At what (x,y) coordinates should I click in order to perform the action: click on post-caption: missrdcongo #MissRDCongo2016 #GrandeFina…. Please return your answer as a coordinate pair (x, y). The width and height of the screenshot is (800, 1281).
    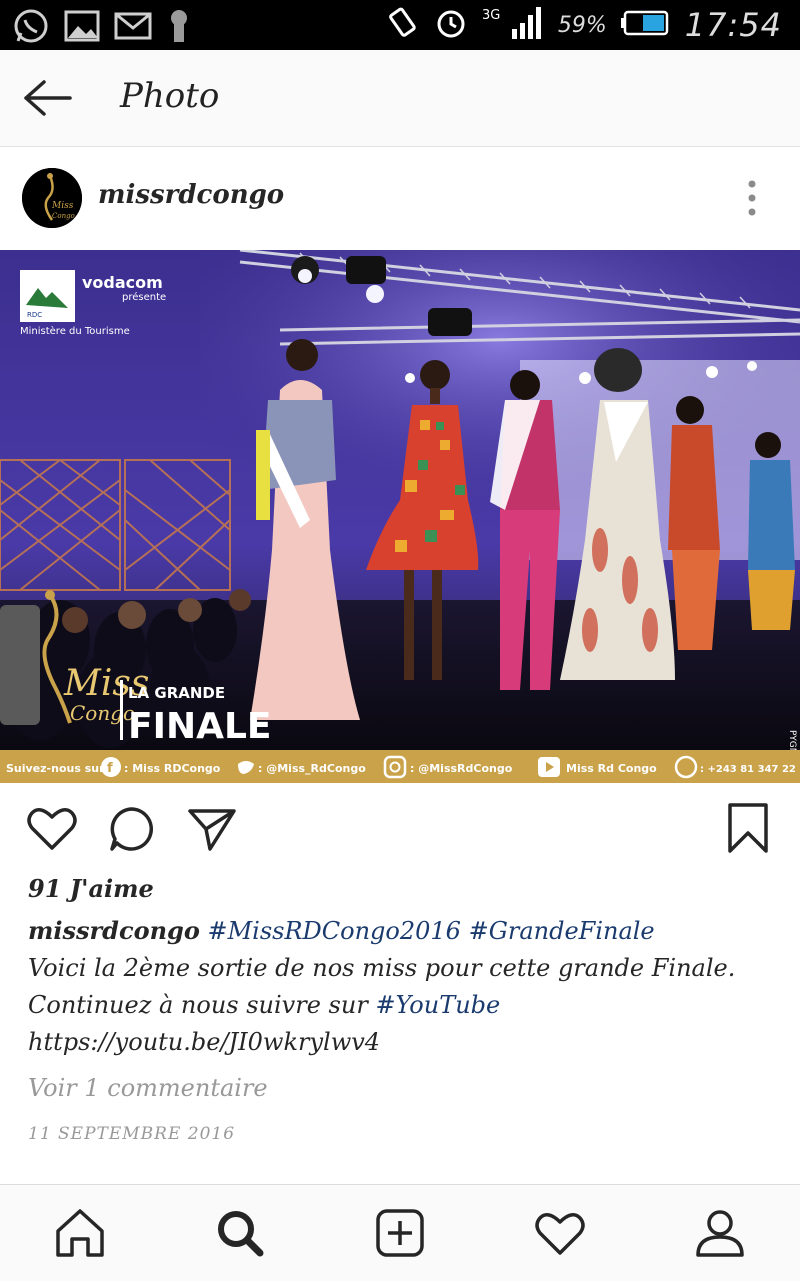
    Looking at the image, I should click on (403, 986).